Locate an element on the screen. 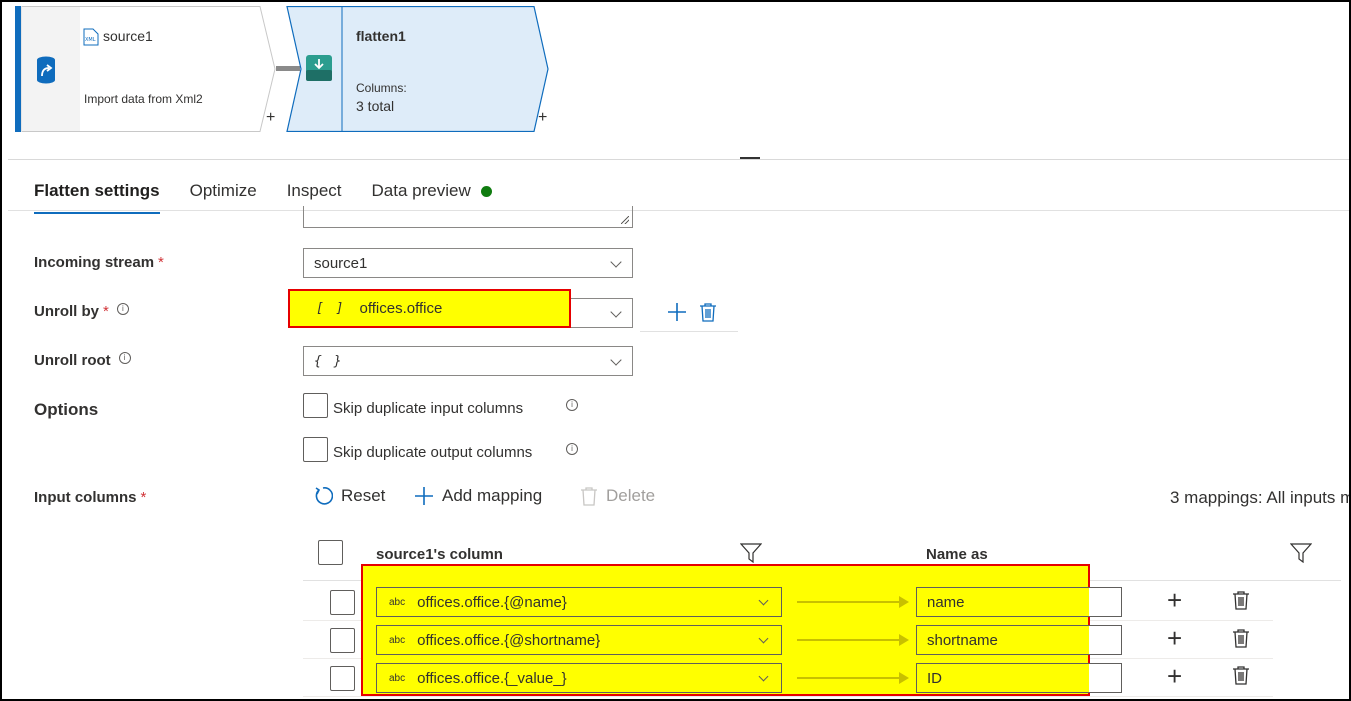  unroll-root-select: { } is located at coordinates (468, 361).